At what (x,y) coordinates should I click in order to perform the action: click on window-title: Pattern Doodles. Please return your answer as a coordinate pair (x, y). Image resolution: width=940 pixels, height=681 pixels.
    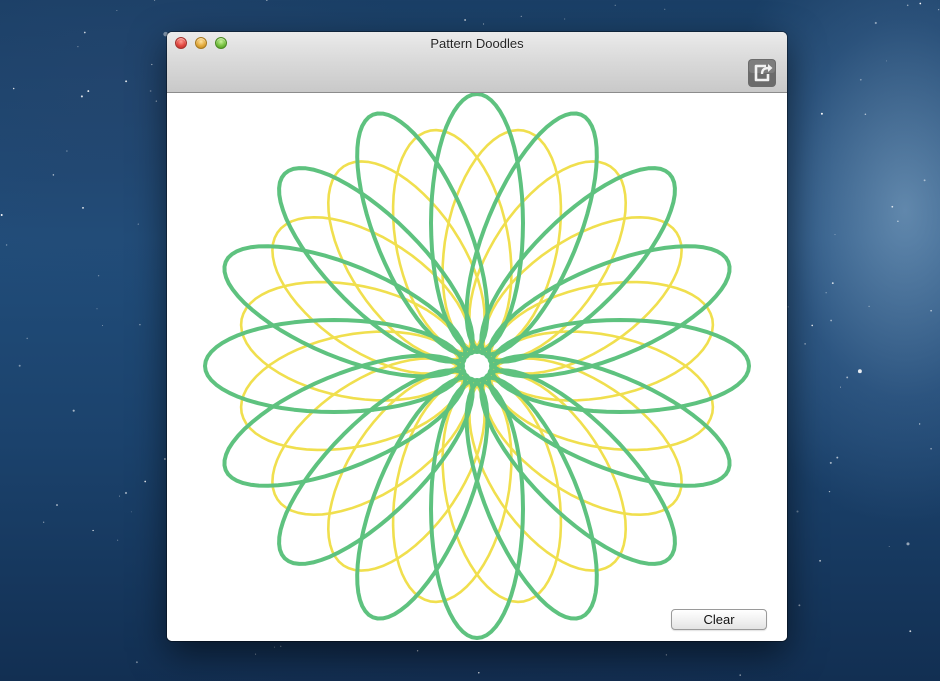
    Looking at the image, I should click on (477, 43).